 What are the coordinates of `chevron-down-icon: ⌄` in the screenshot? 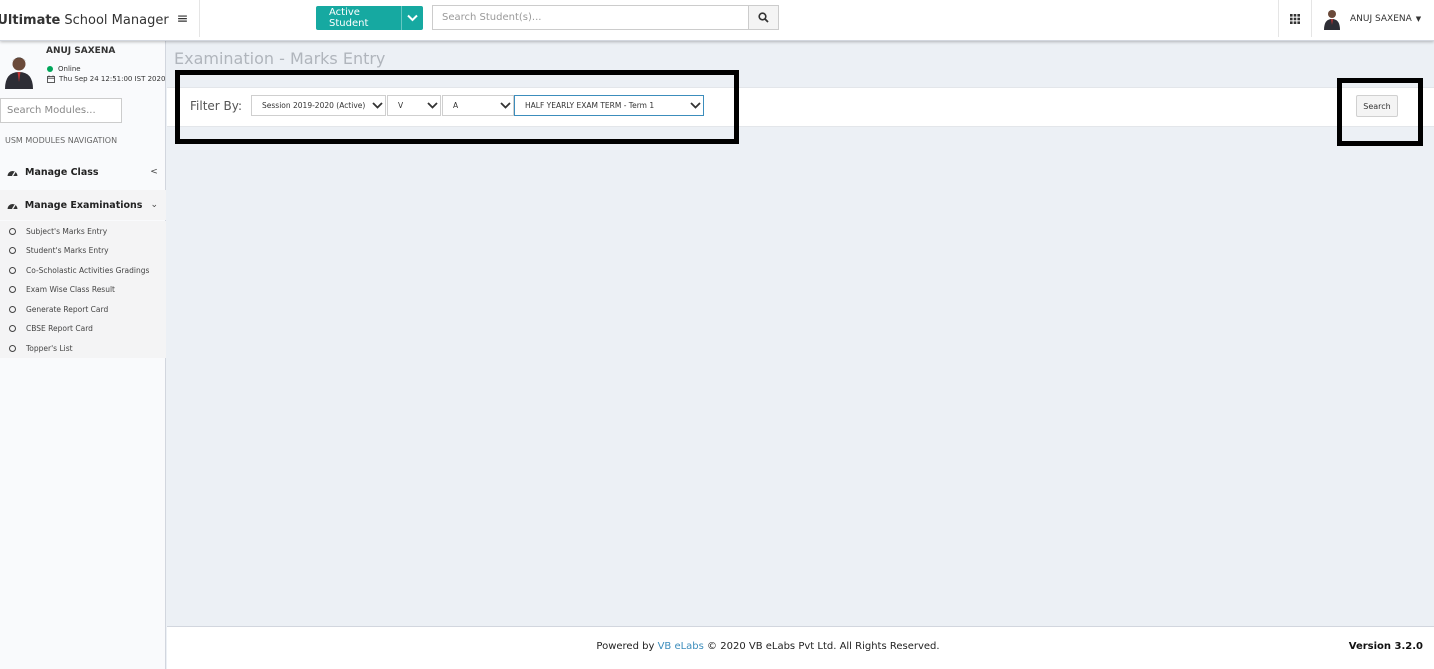 It's located at (154, 205).